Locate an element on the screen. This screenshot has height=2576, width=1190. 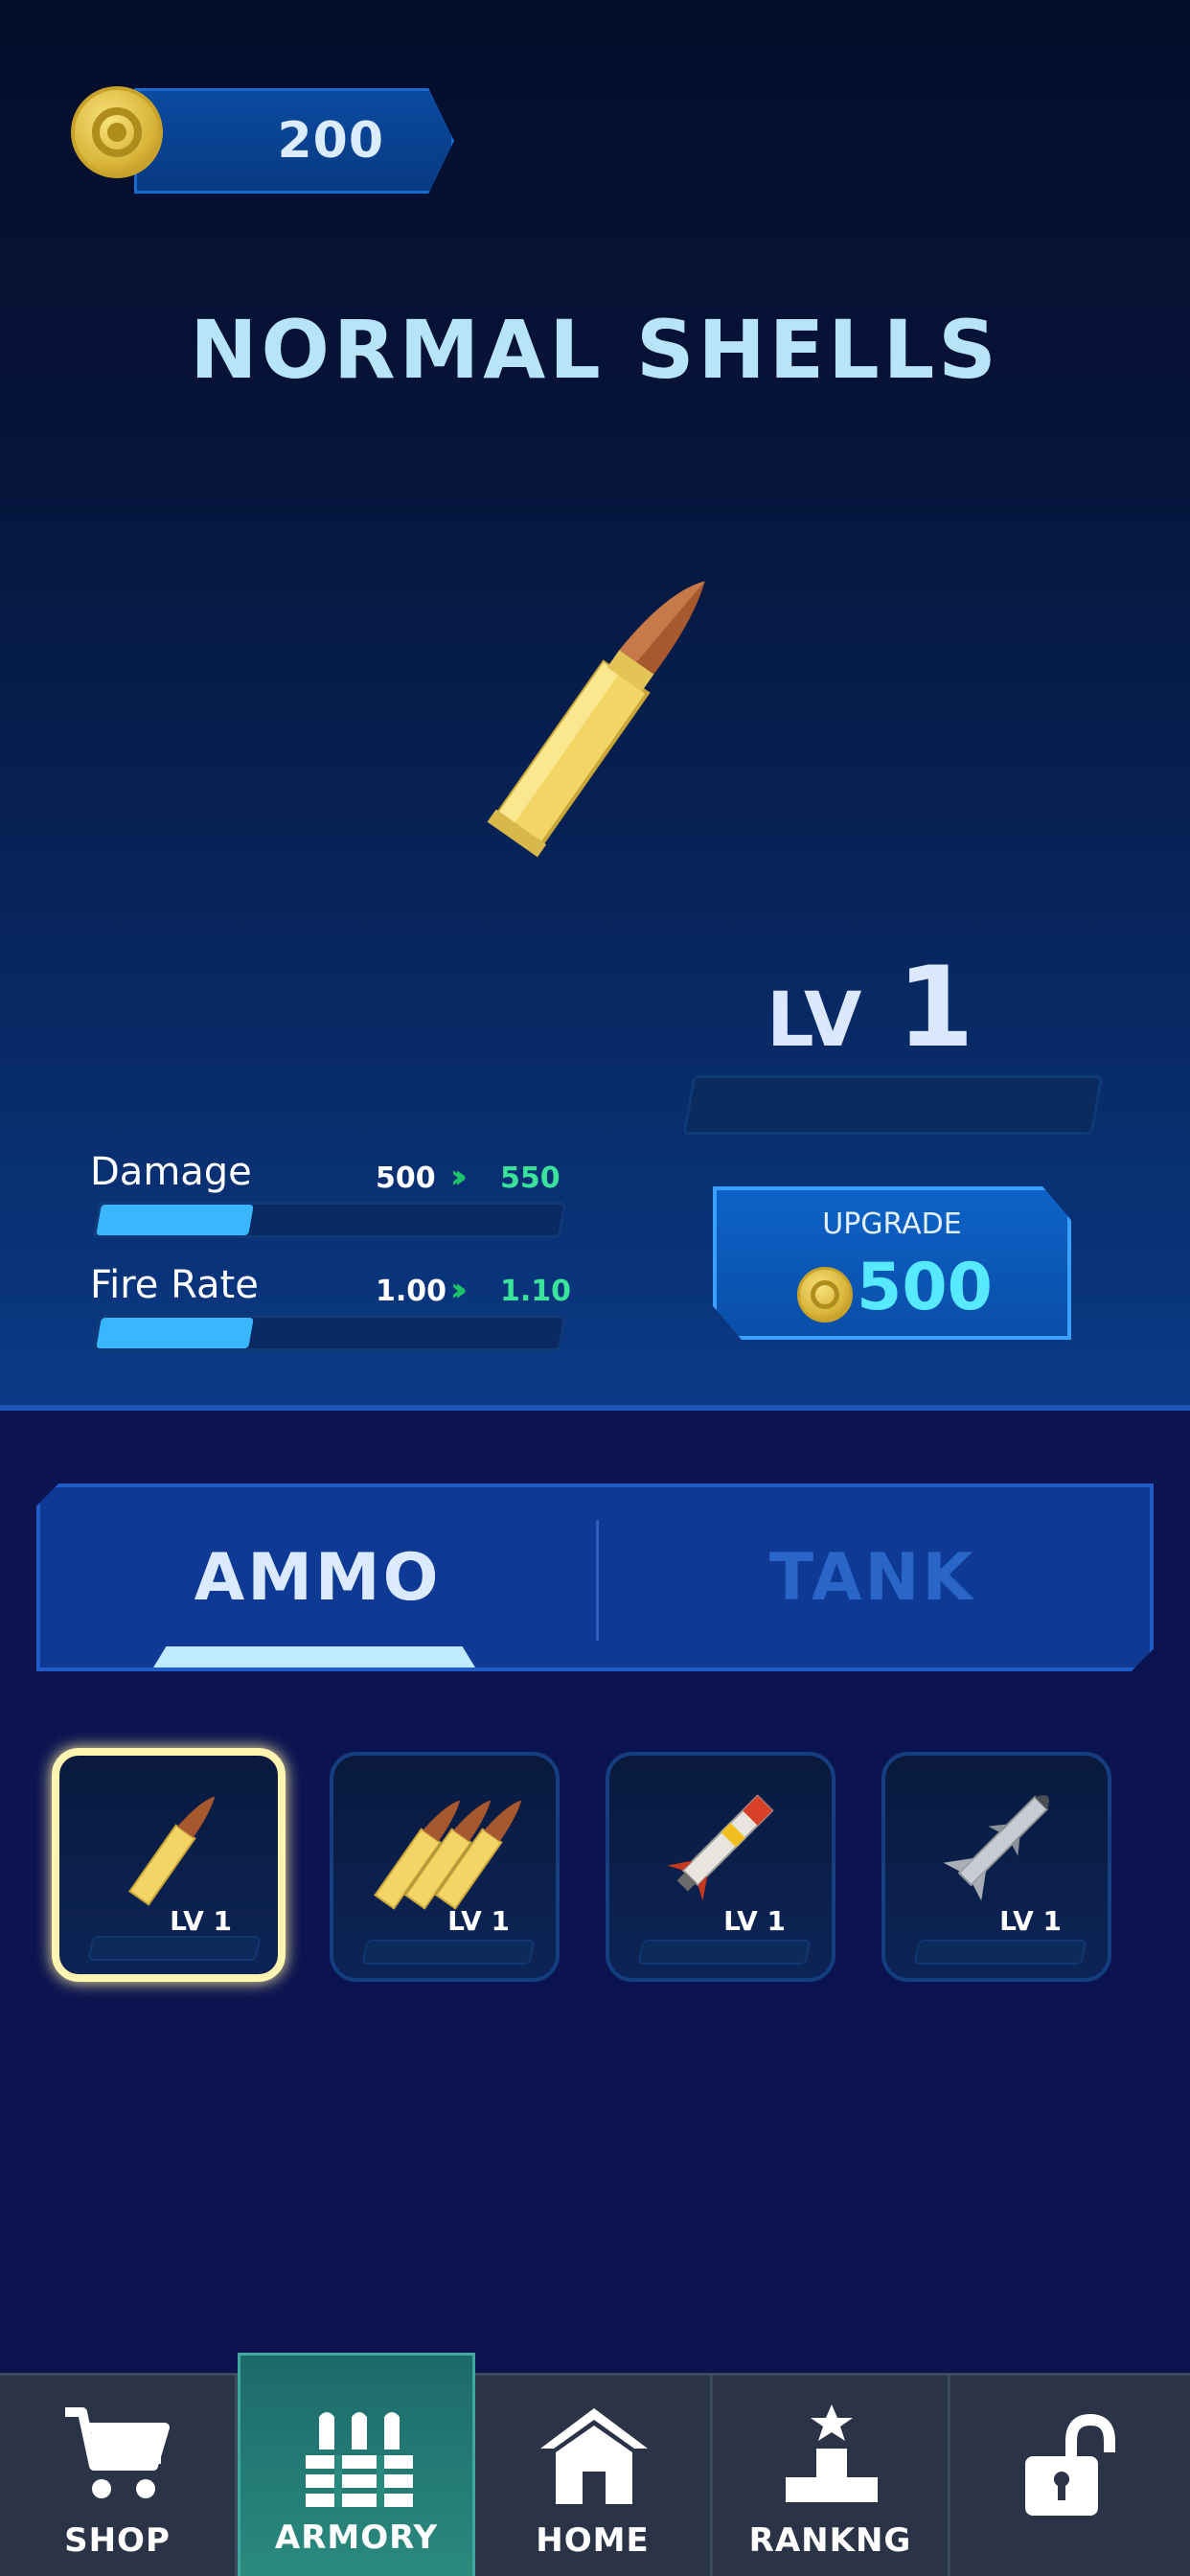
item-title: NORMAL SHELLS is located at coordinates (595, 350).